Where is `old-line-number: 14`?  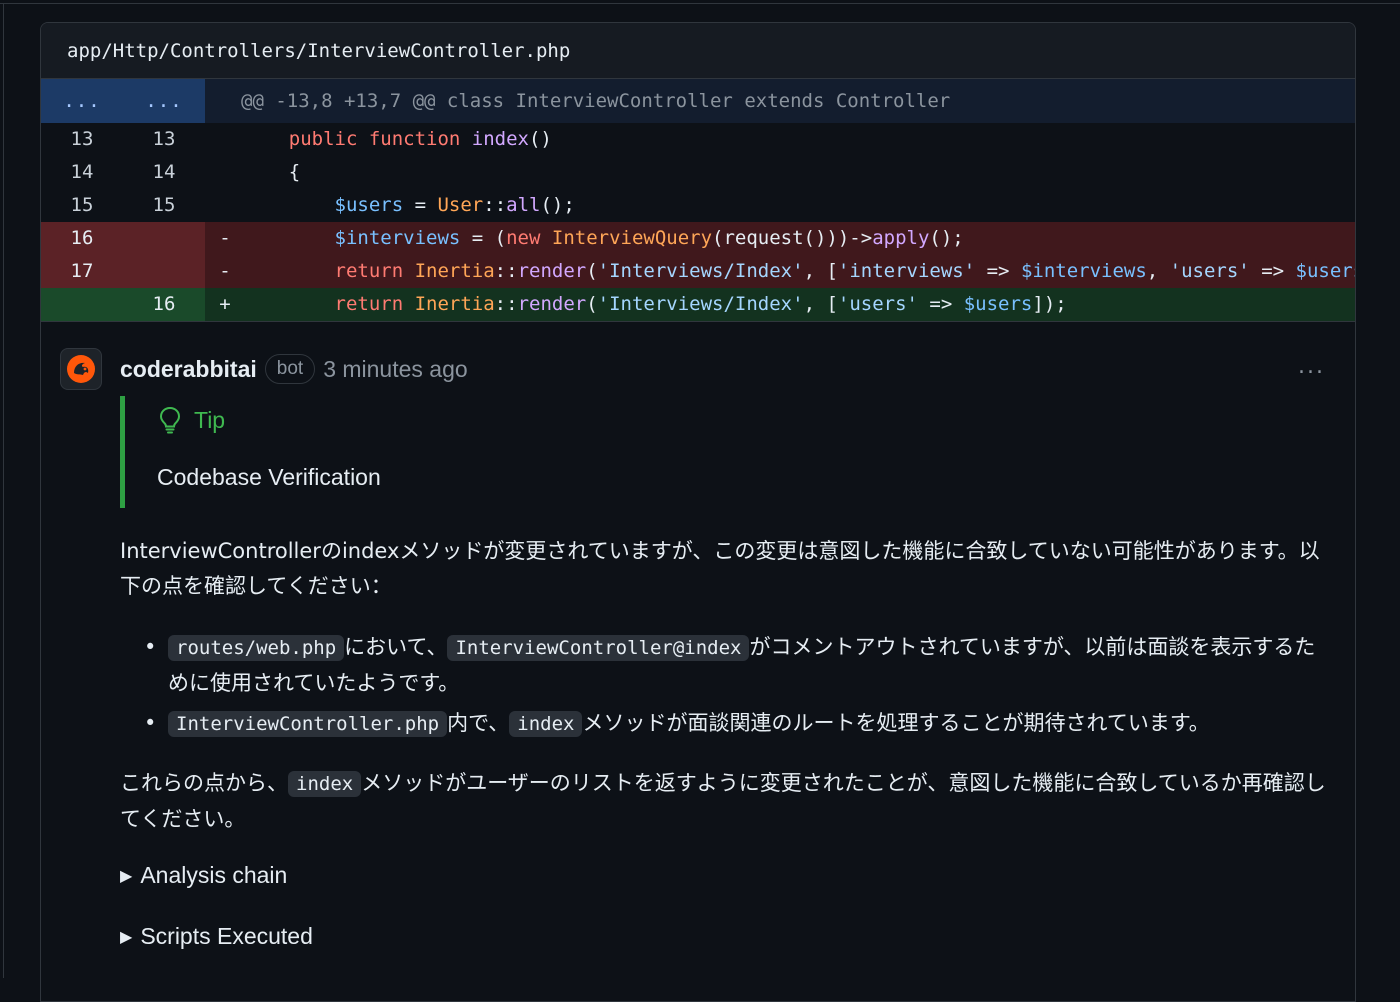
old-line-number: 14 is located at coordinates (82, 172).